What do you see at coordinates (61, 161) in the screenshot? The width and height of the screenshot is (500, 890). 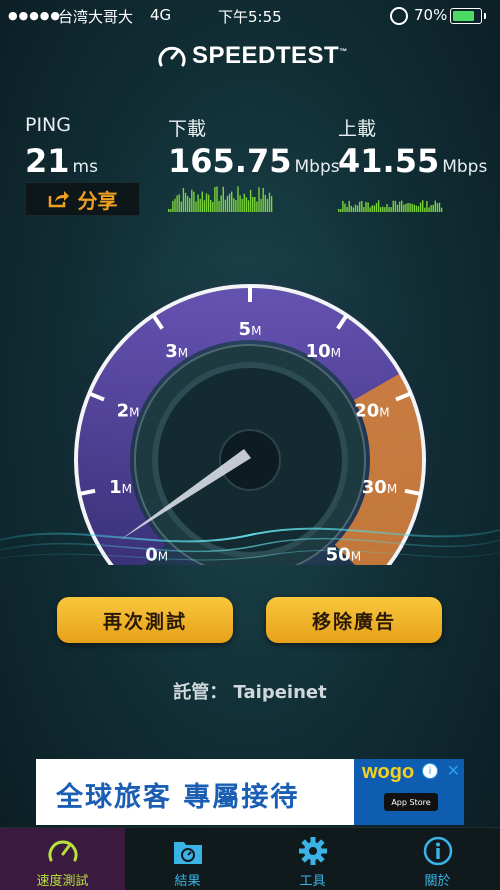 I see `ping-value: 21 ms` at bounding box center [61, 161].